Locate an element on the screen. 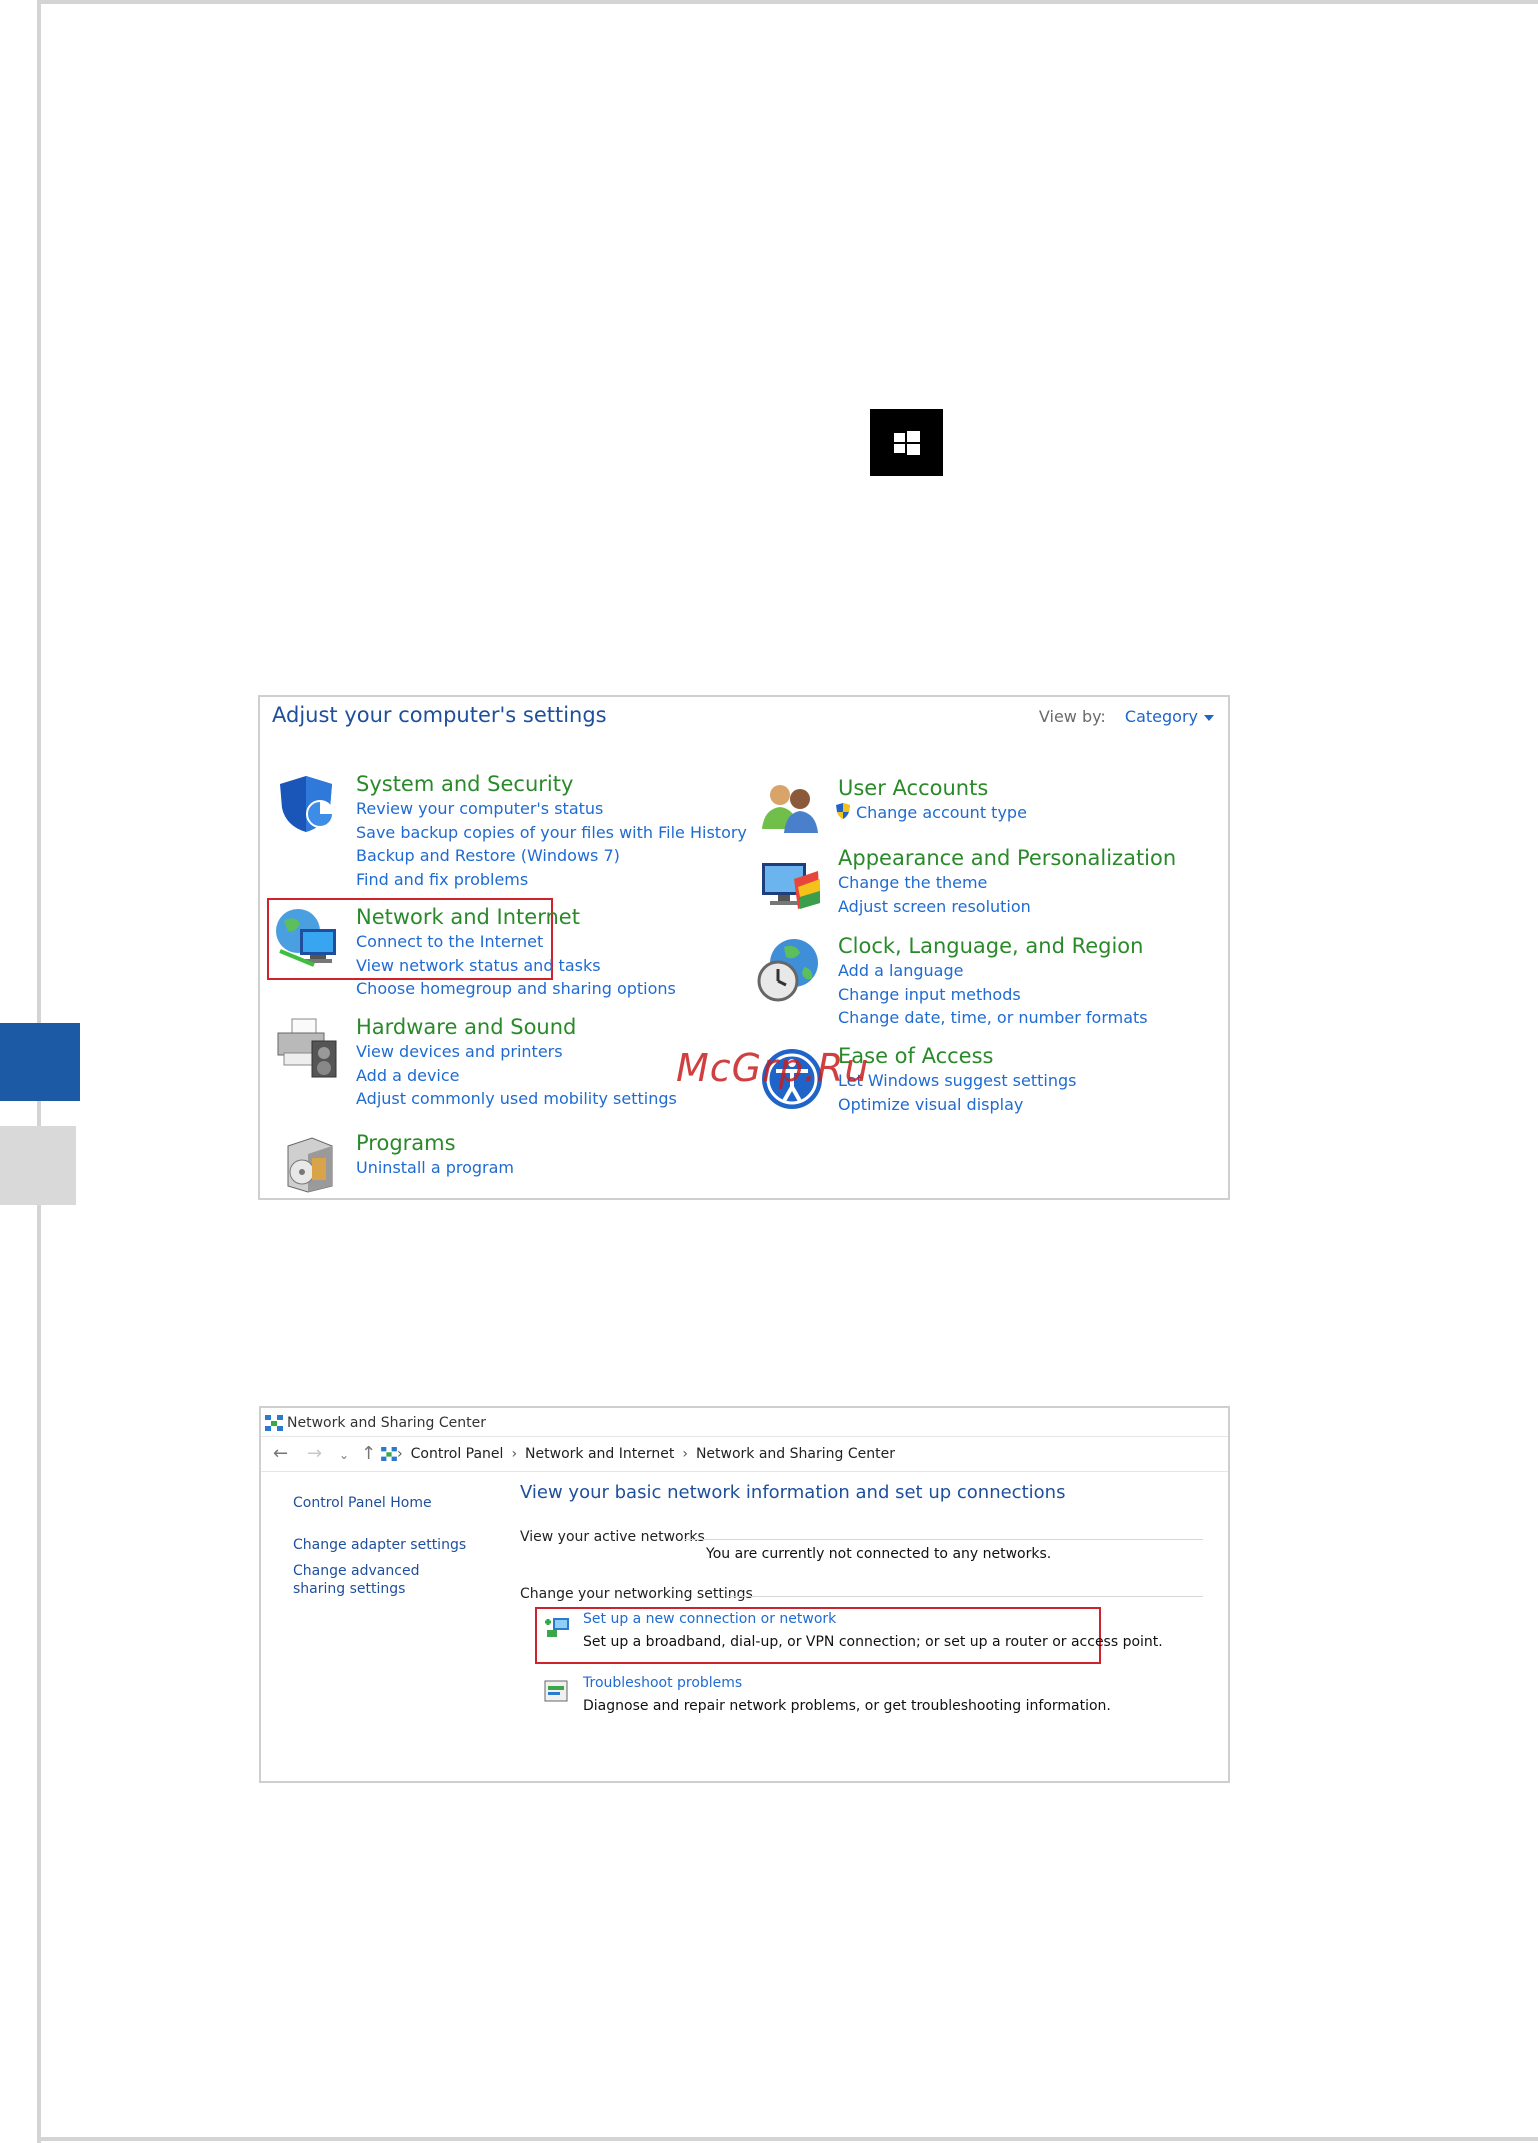  chapter-tab-active is located at coordinates (40, 1062).